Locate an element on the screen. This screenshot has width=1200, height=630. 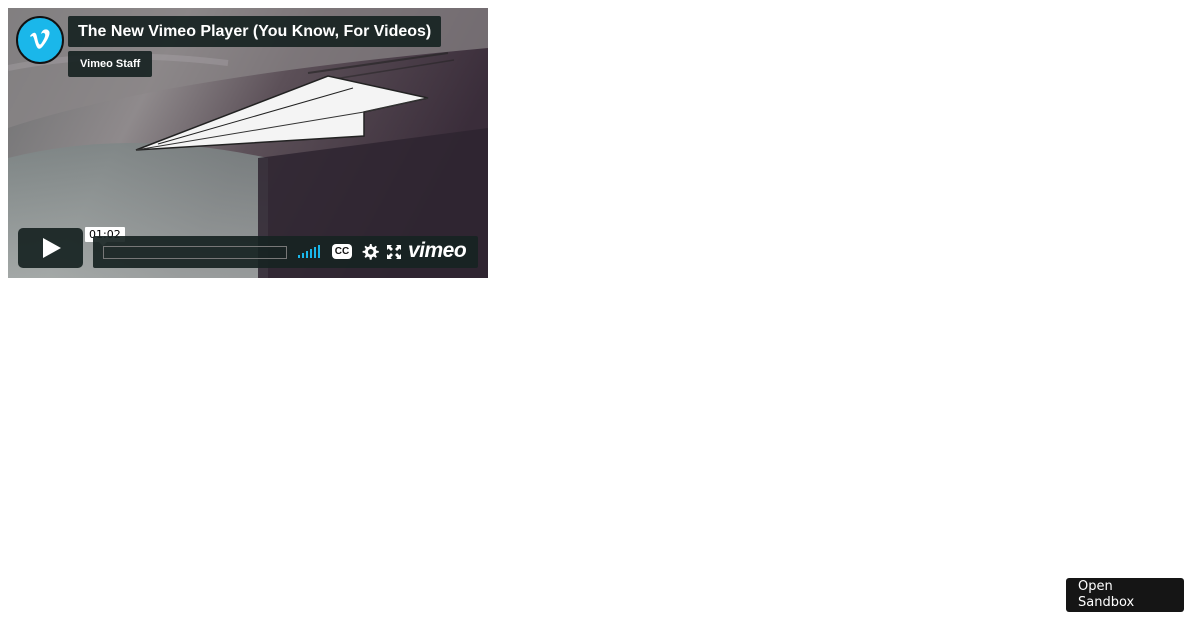
open-sandbox-button: Open Sandbox is located at coordinates (1125, 595).